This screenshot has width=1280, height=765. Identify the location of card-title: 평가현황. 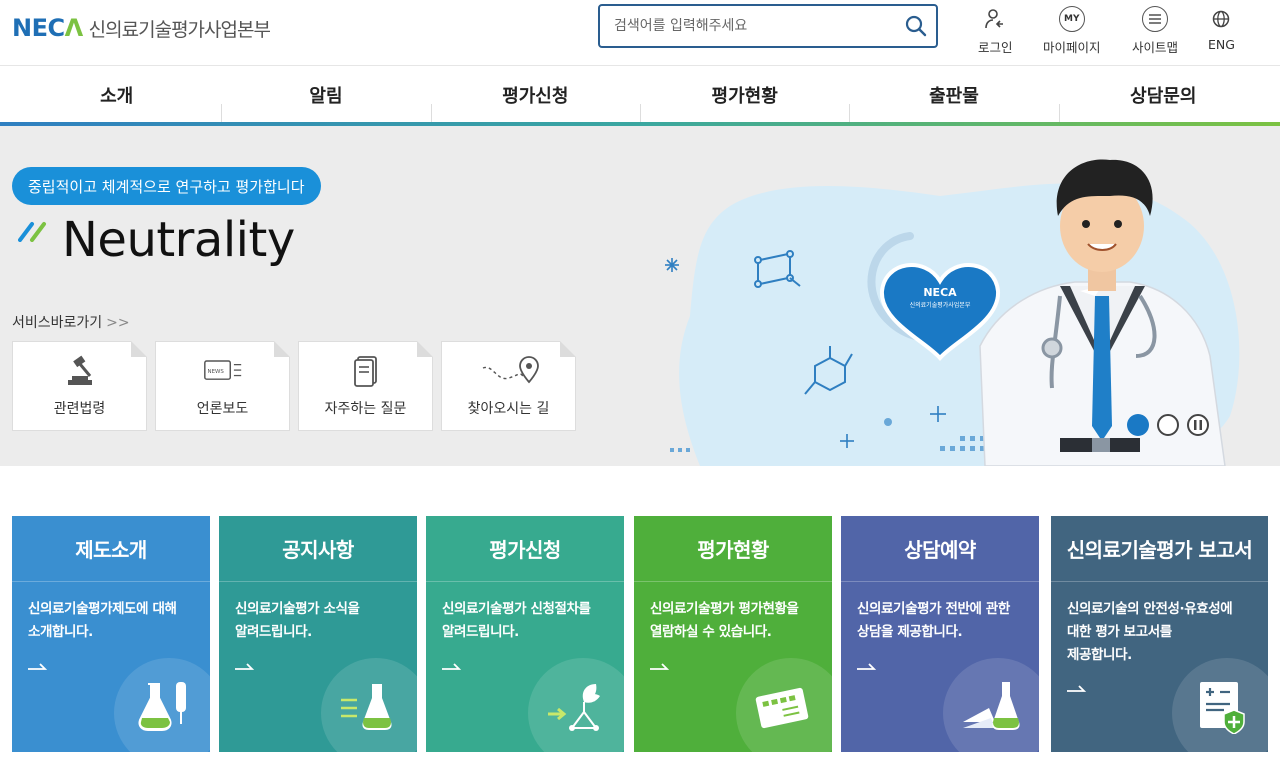
(733, 549).